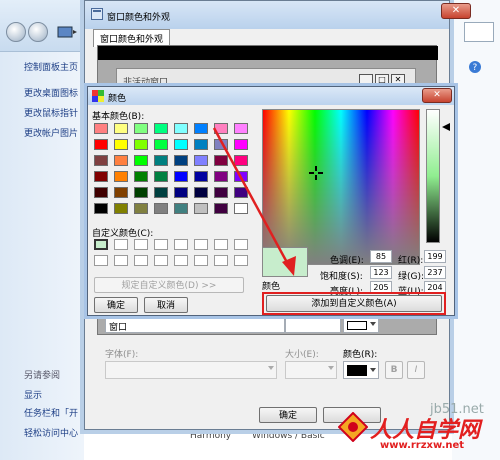  Describe the element at coordinates (433, 176) in the screenshot. I see `luminance-slider` at that location.